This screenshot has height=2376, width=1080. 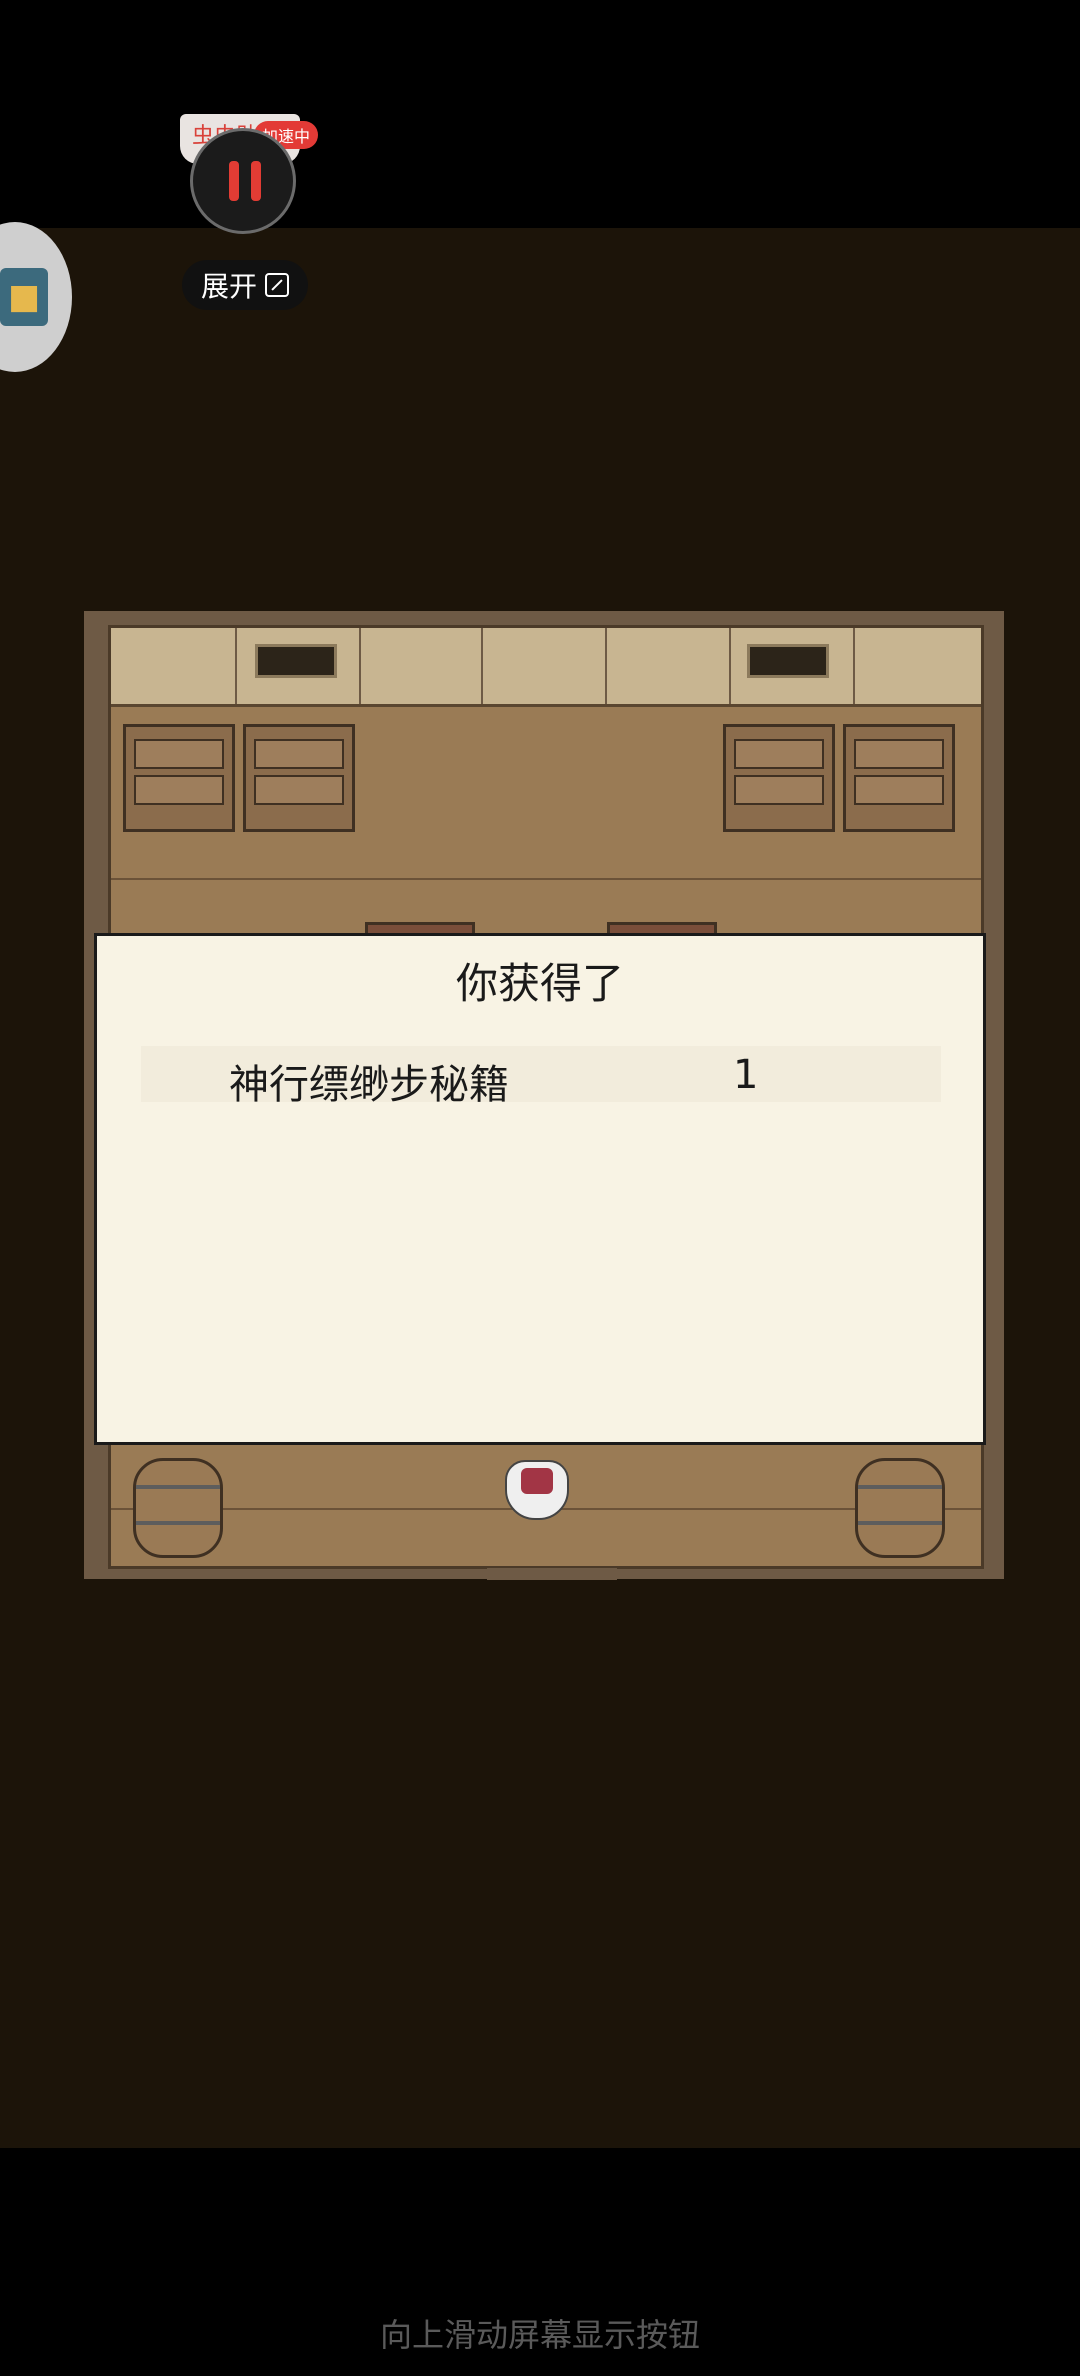 What do you see at coordinates (277, 285) in the screenshot?
I see `expand-icon` at bounding box center [277, 285].